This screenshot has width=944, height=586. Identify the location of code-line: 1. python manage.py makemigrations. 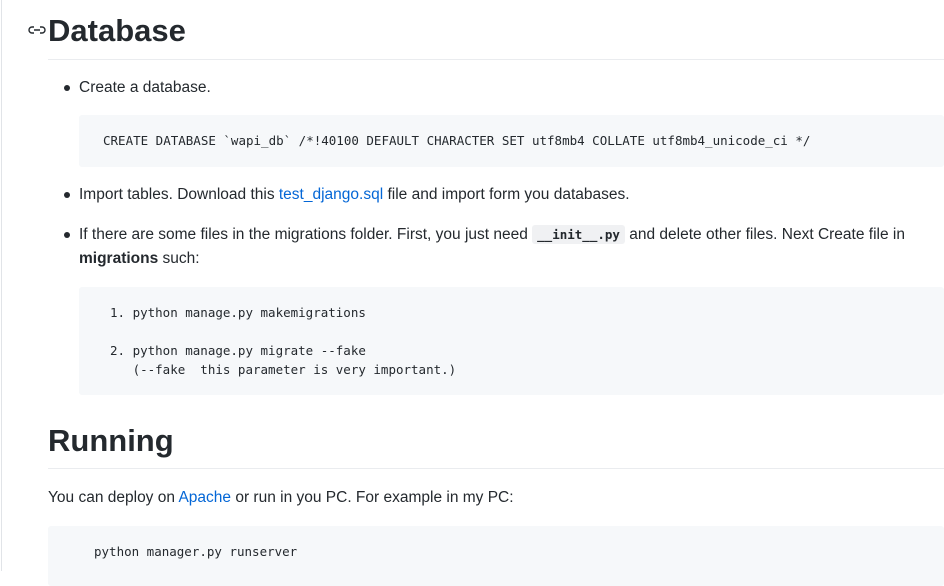
(238, 312).